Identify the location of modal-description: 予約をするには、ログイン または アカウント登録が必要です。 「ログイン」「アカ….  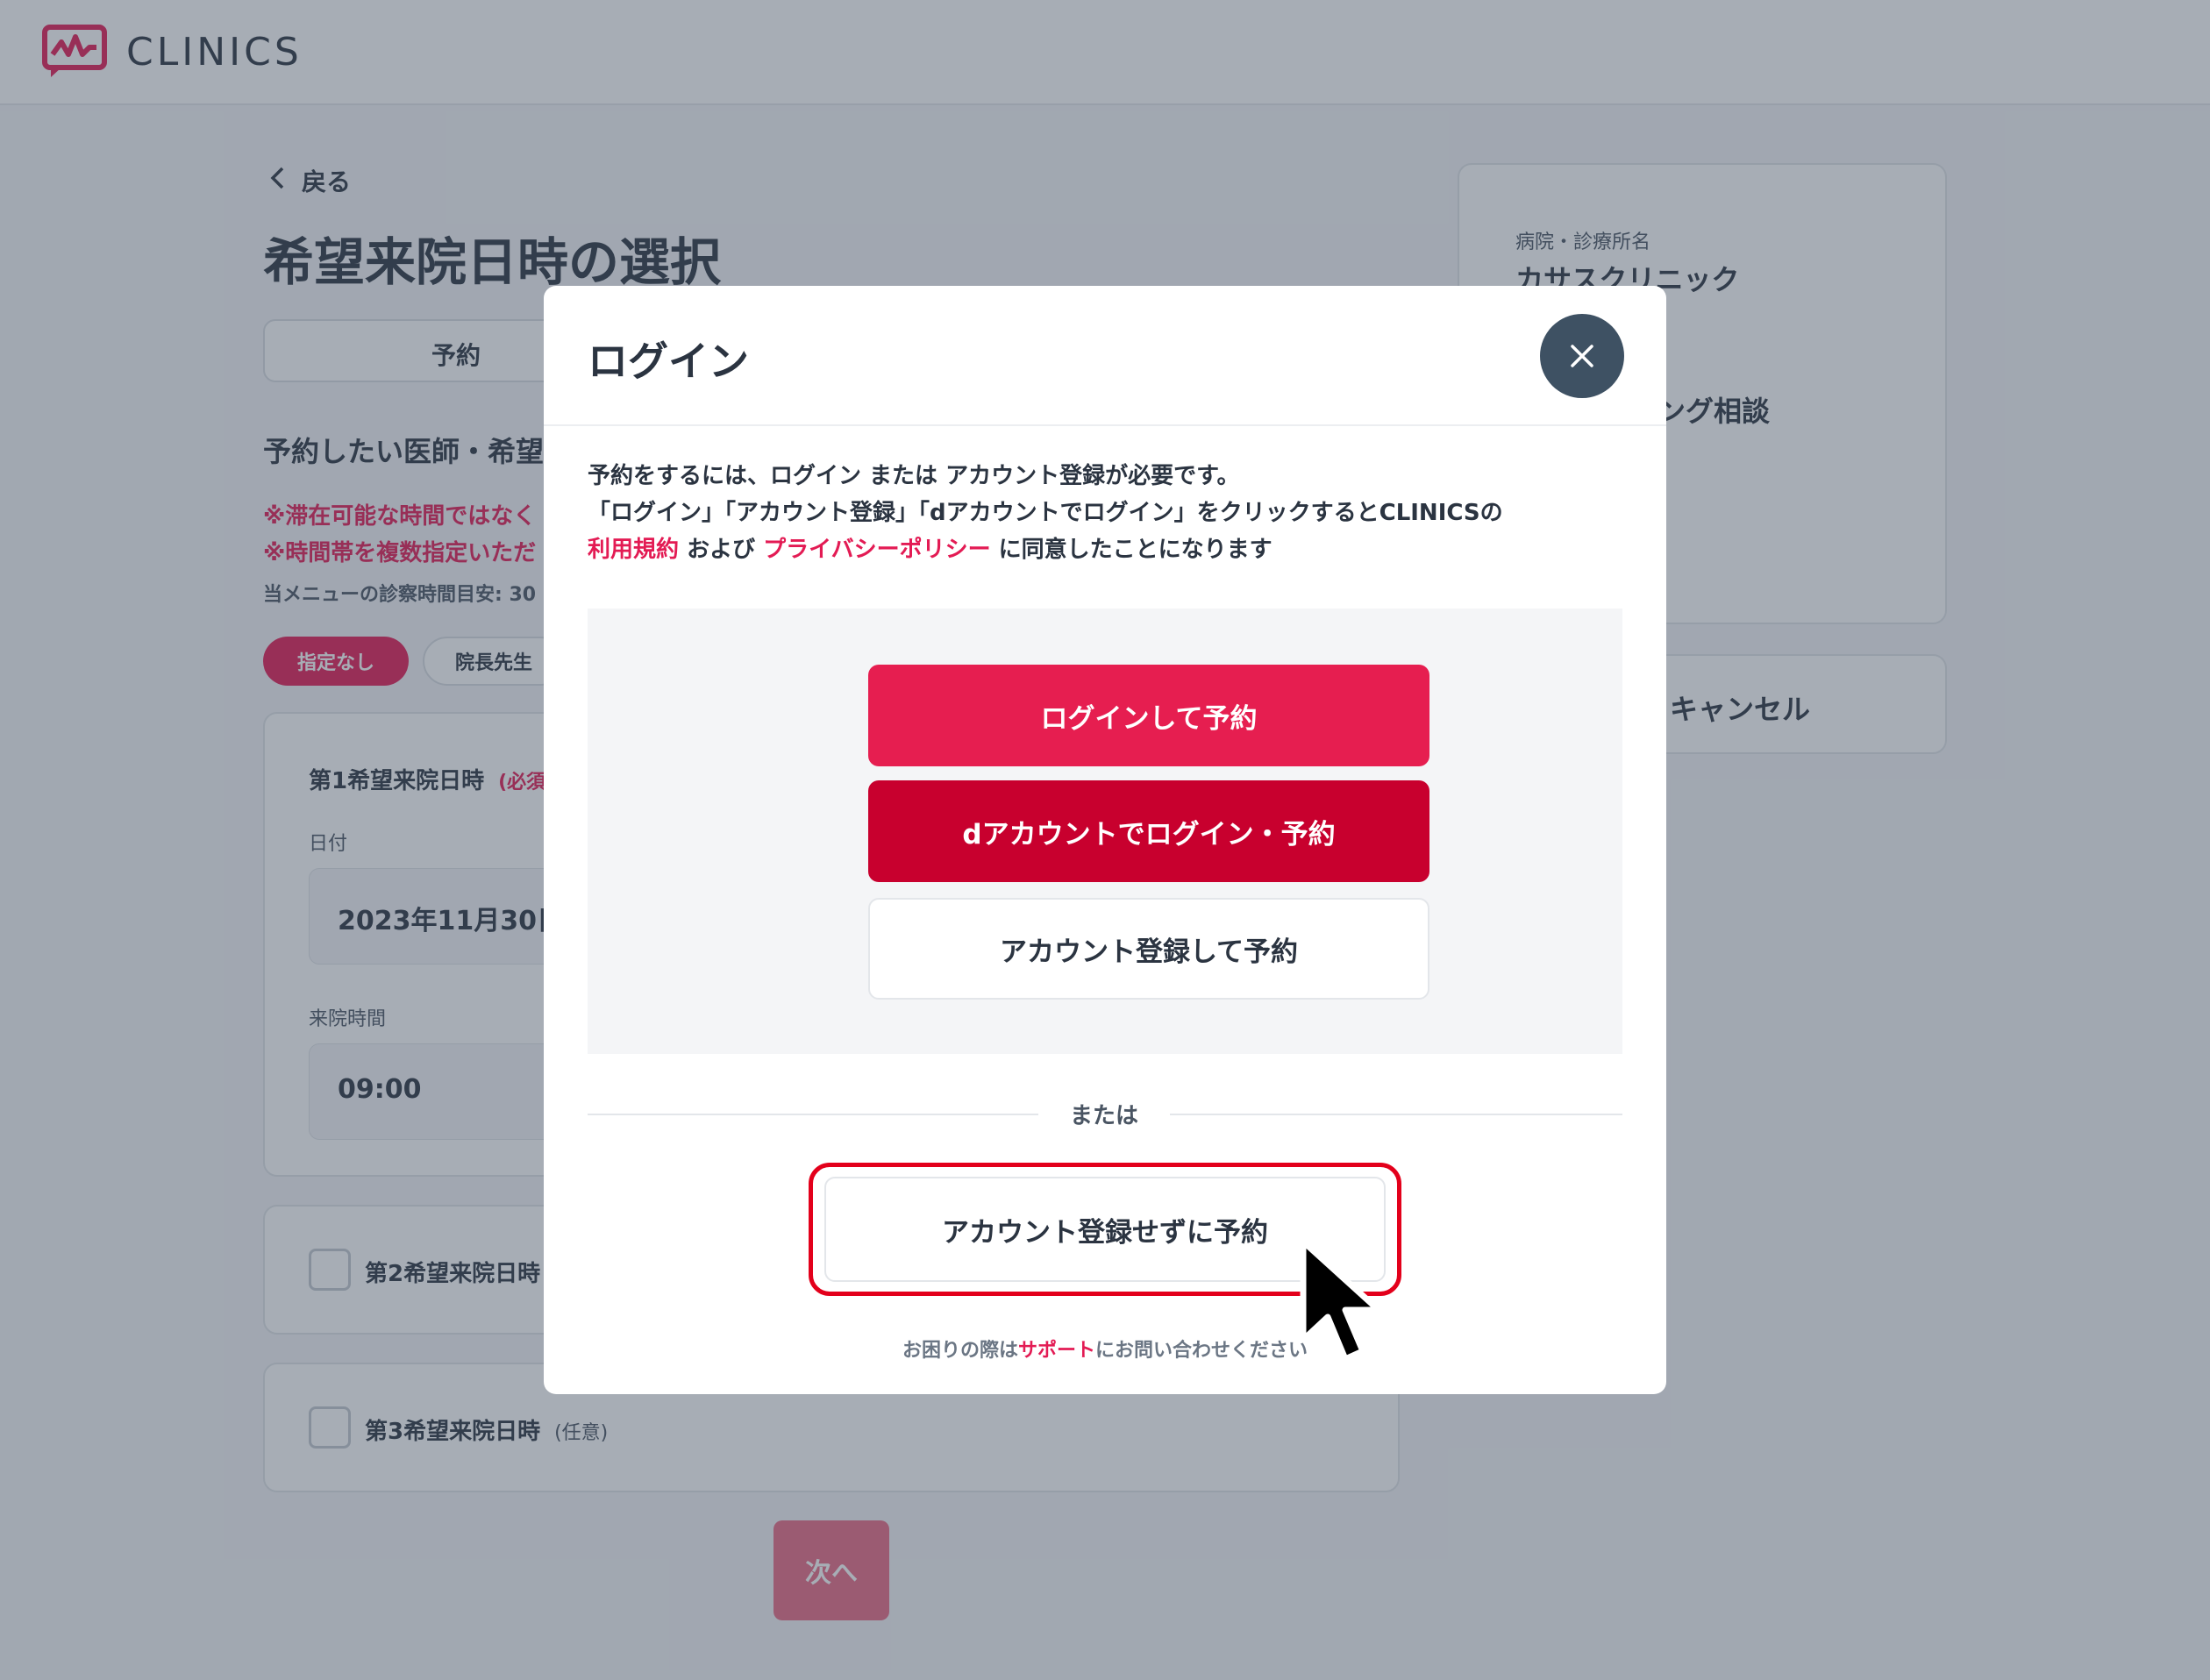
(1109, 513).